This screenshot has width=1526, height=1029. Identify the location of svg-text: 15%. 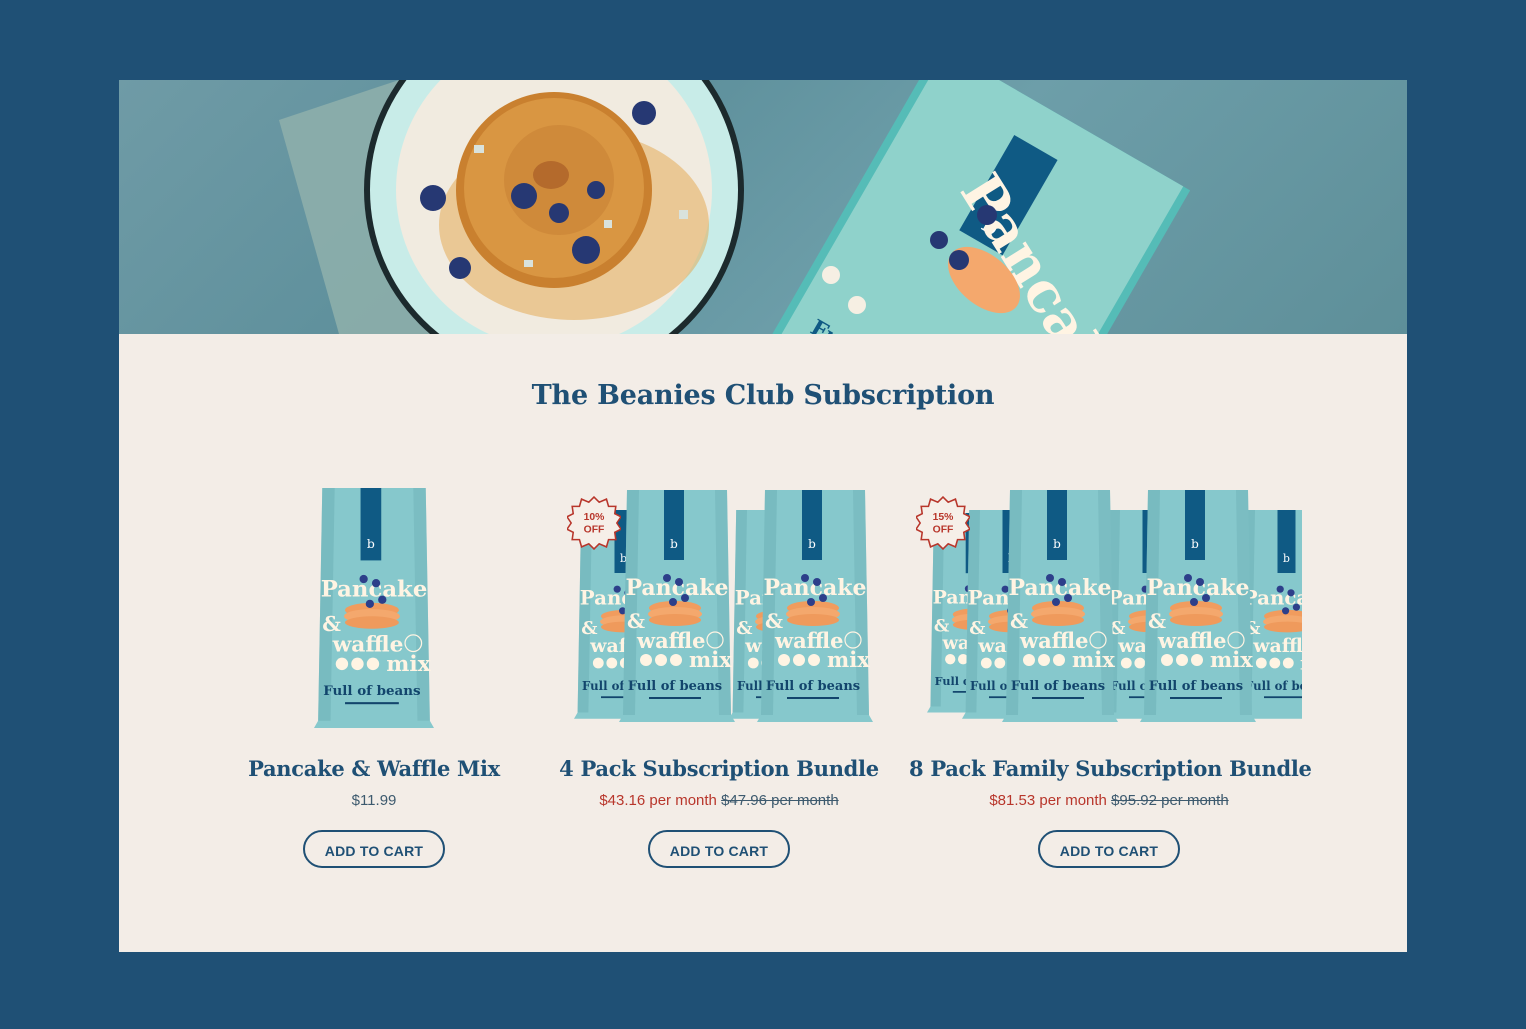
(943, 517).